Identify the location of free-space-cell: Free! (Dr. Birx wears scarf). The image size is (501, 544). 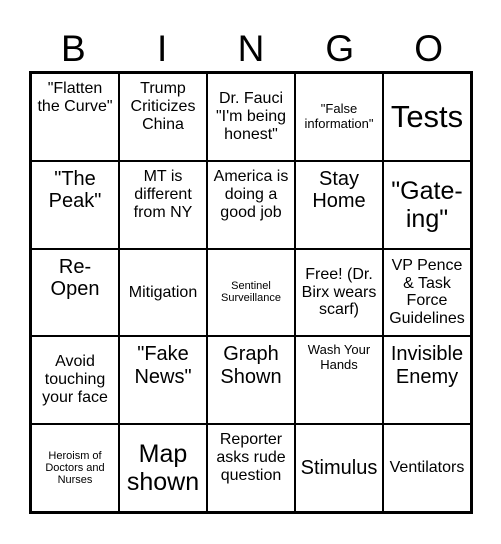
(339, 292).